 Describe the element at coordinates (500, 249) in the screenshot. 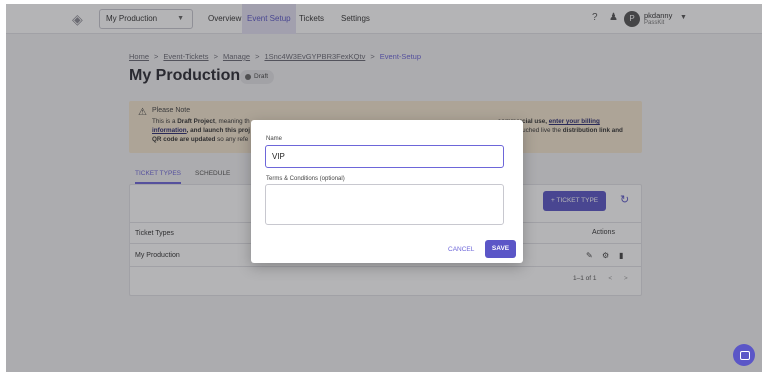

I see `save-button: SAVE` at that location.